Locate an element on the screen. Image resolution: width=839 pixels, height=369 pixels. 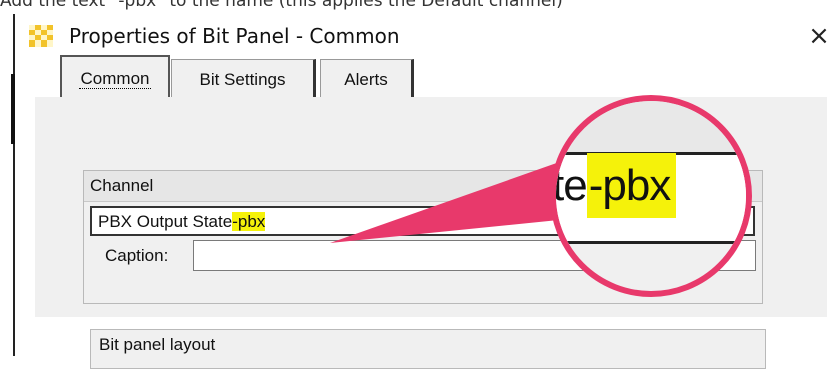
title-bar: Properties of Bit Panel - Common × is located at coordinates (427, 36).